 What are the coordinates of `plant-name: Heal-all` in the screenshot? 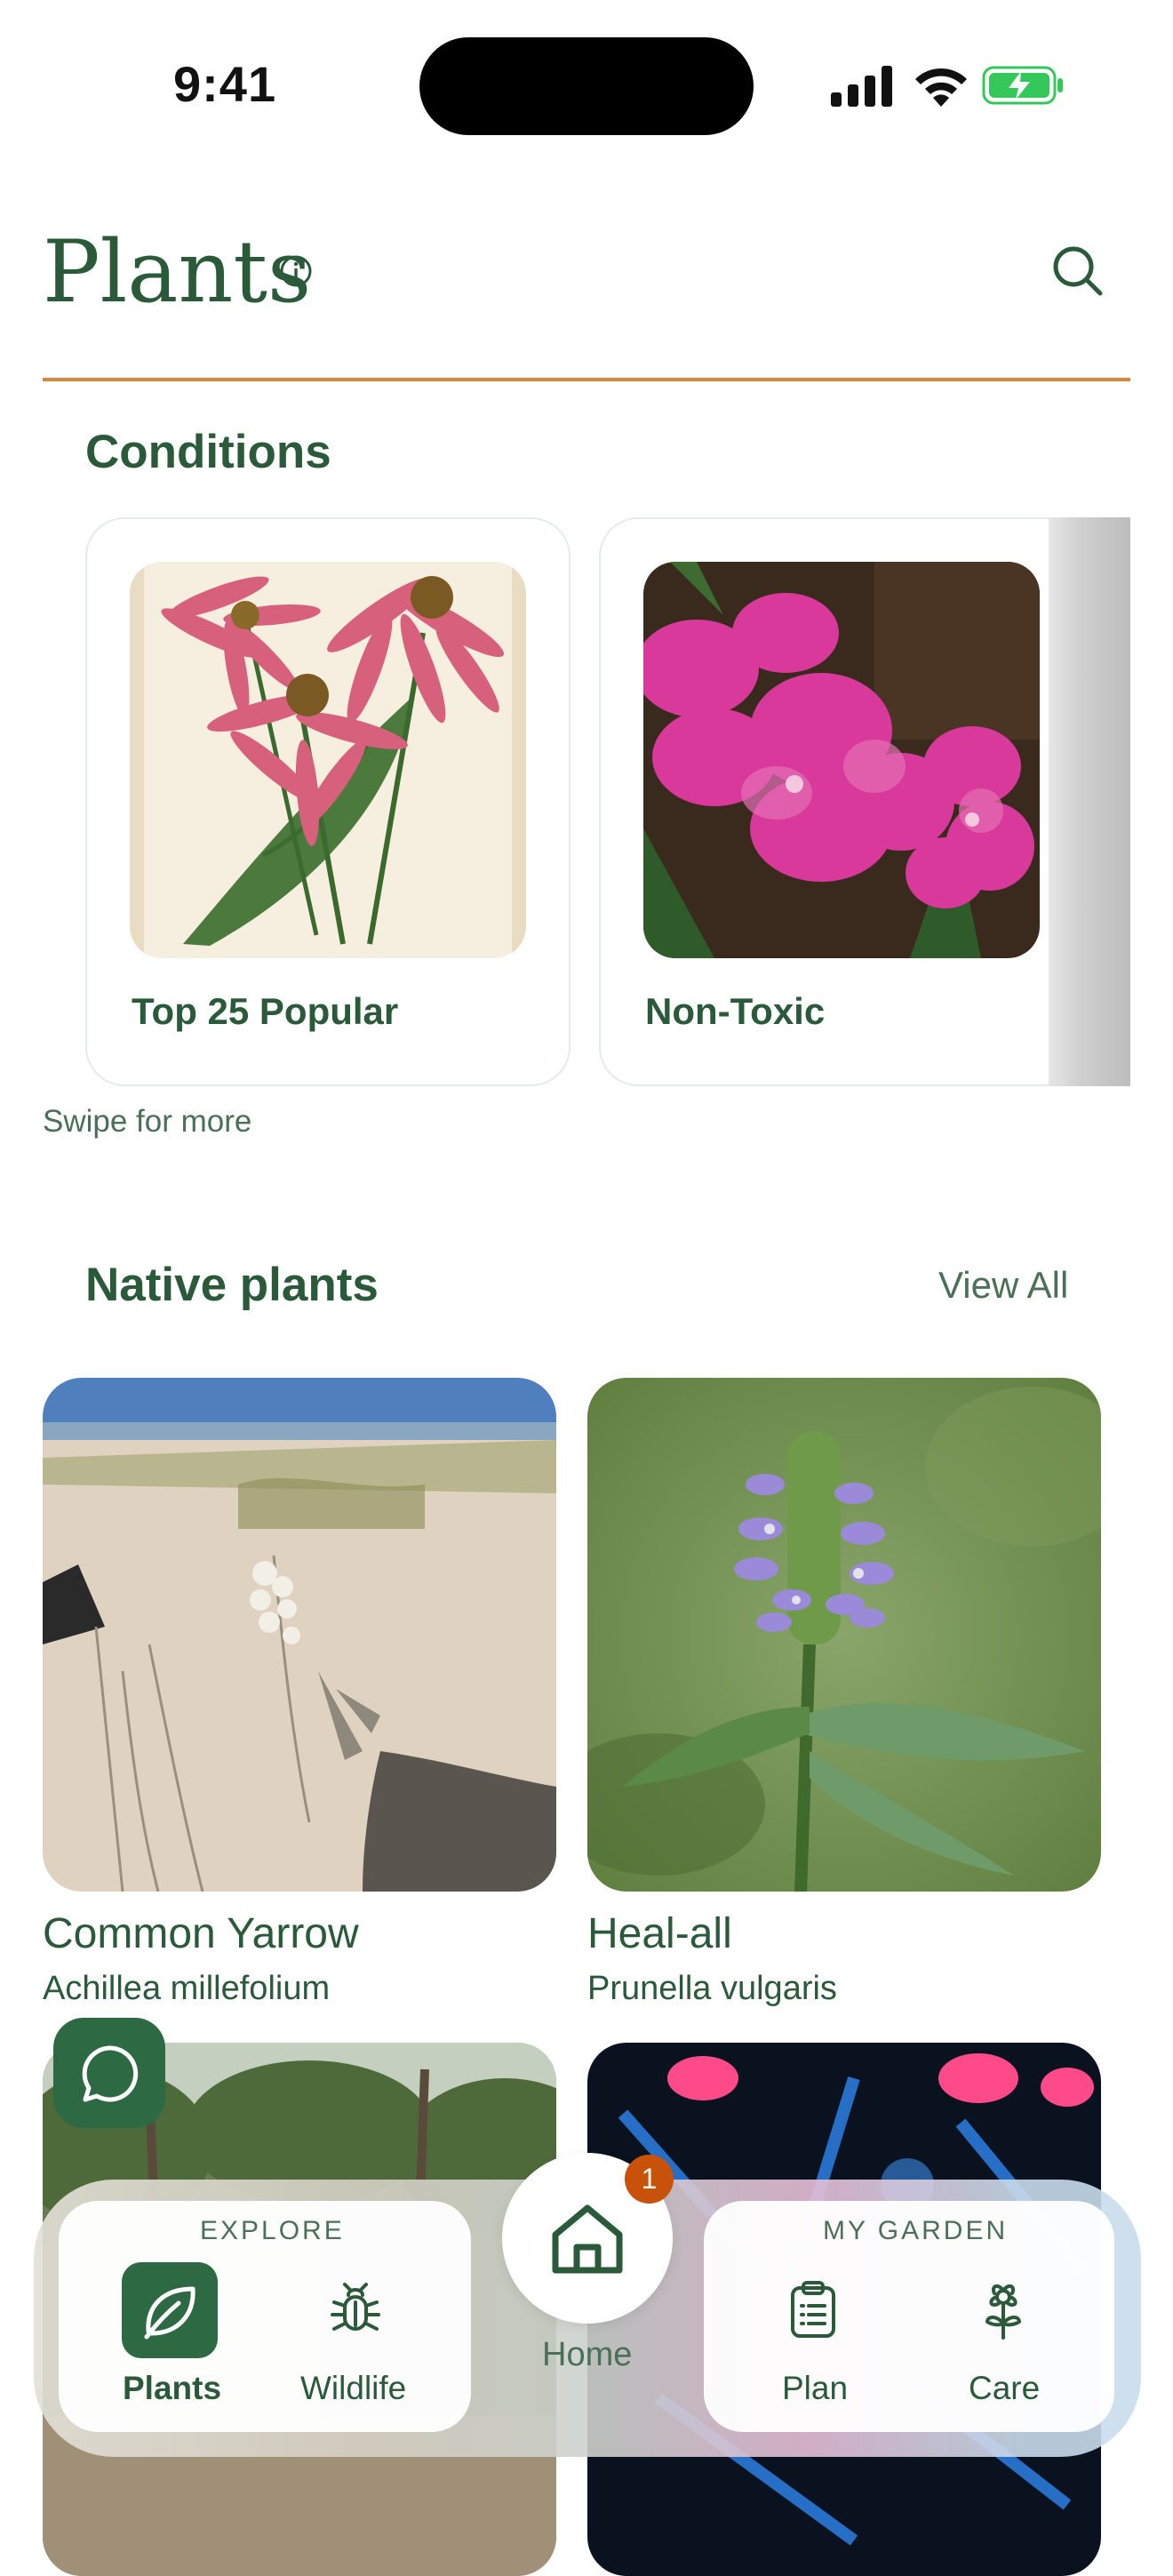 It's located at (659, 1933).